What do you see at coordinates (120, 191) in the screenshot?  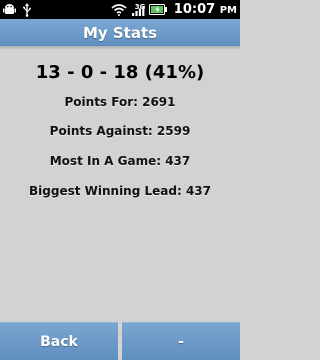 I see `biggest-winning-lead-stat: Biggest Winning Lead: 437` at bounding box center [120, 191].